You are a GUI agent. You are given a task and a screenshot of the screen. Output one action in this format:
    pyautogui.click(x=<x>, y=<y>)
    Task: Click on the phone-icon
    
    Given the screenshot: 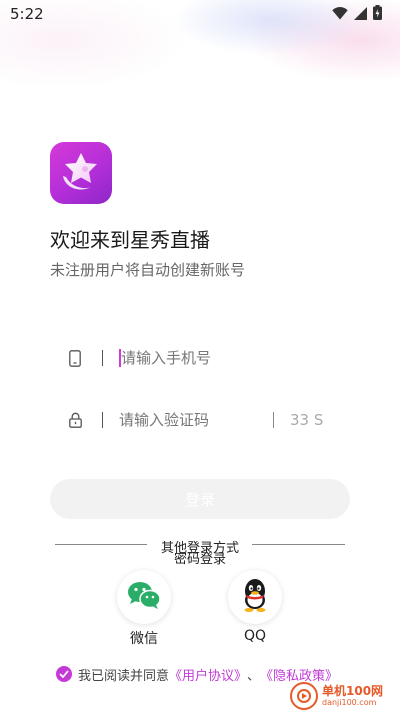 What is the action you would take?
    pyautogui.click(x=75, y=358)
    